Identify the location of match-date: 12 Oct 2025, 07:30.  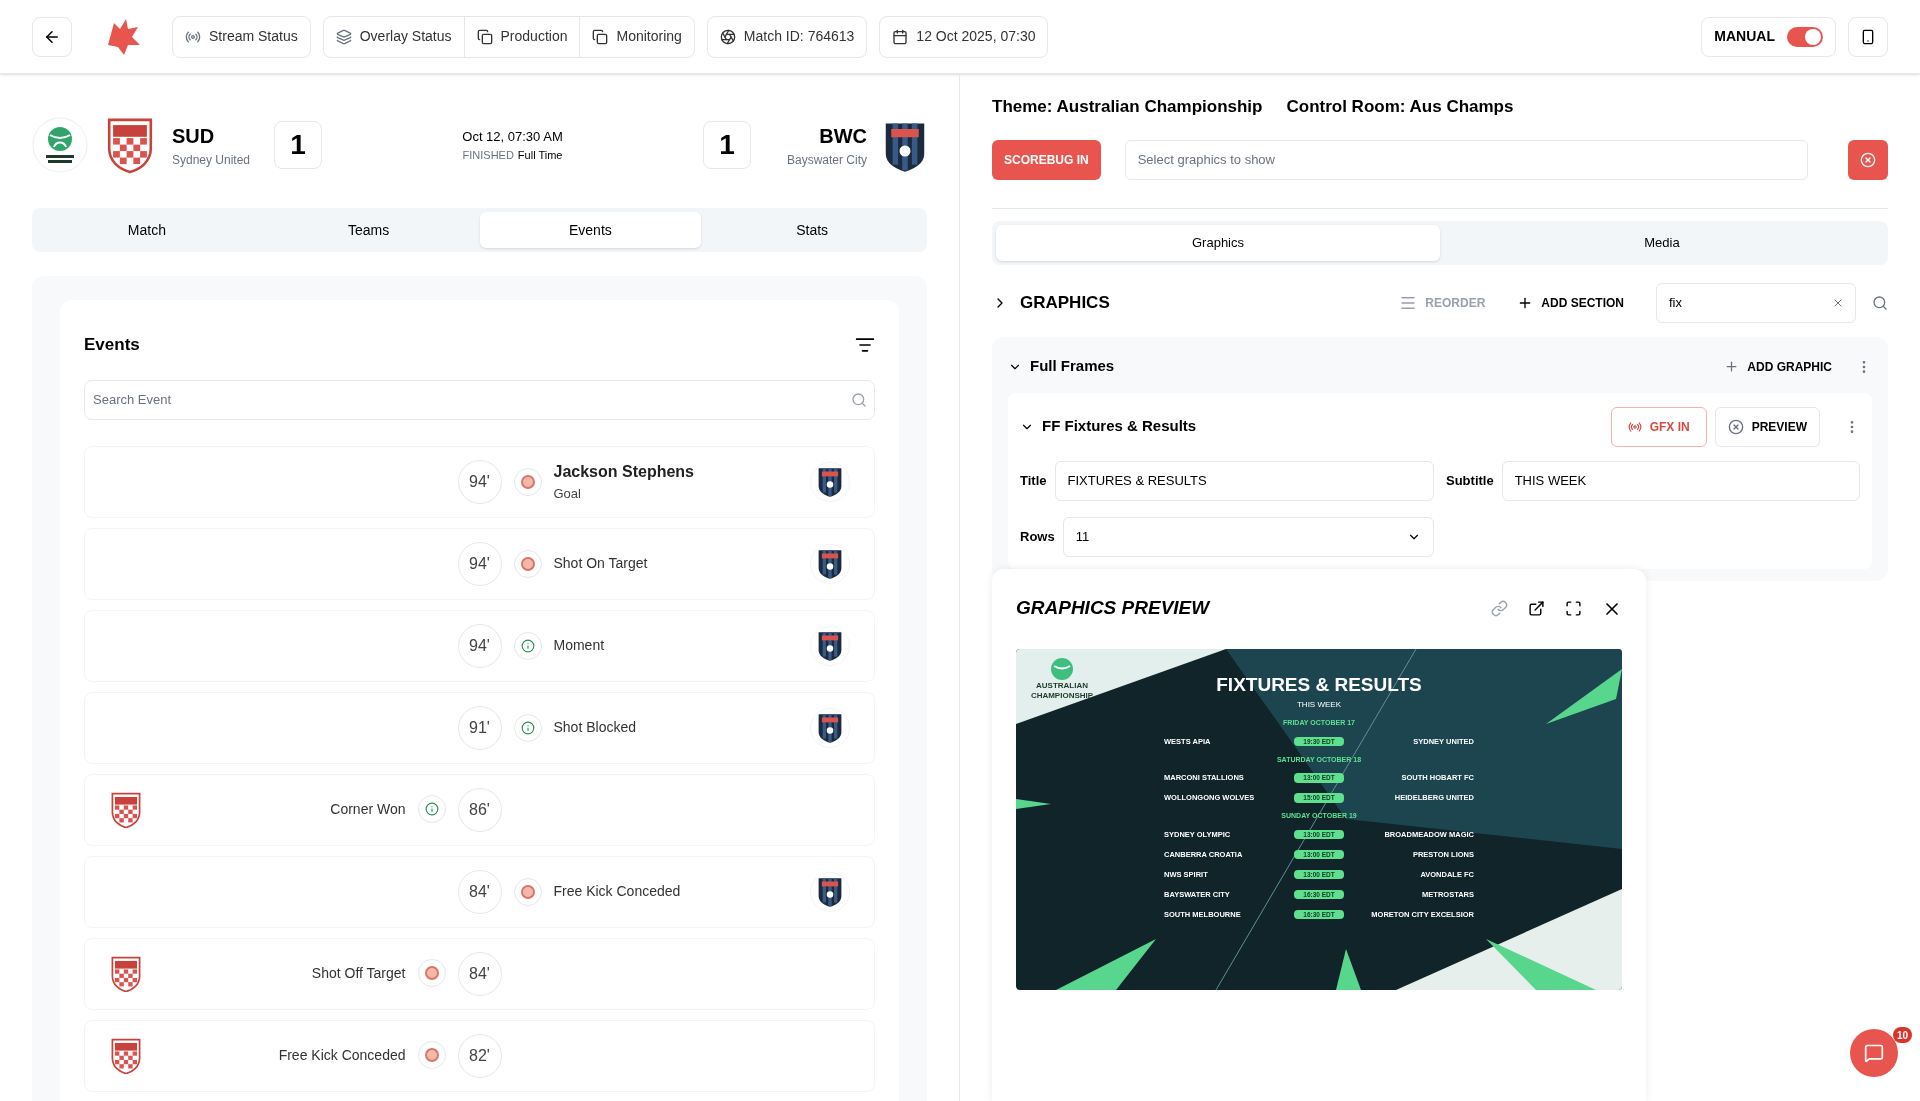
(964, 36).